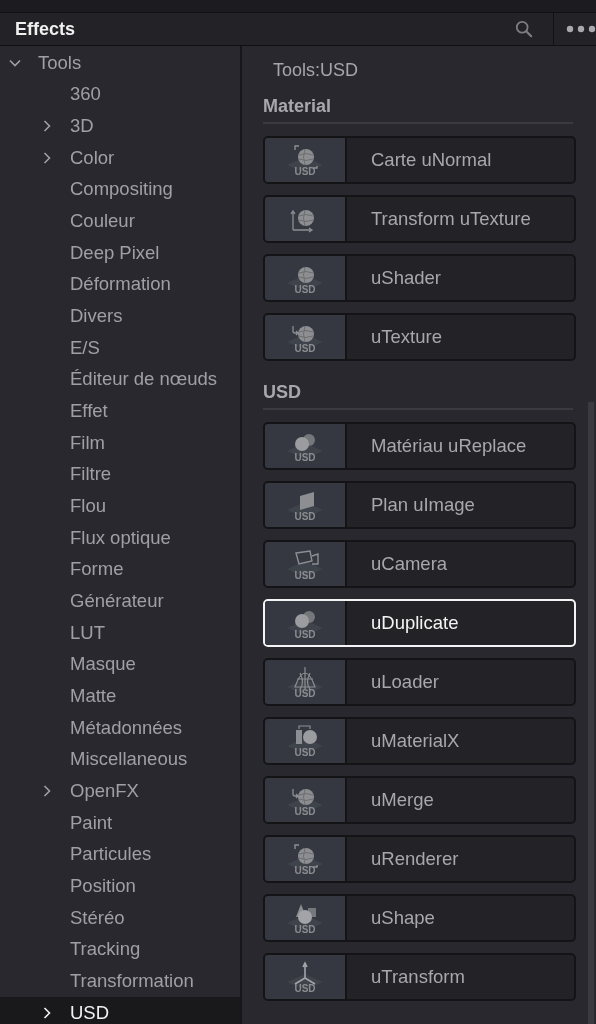 The image size is (596, 1024). What do you see at coordinates (120, 189) in the screenshot?
I see `tree-item: Compositing` at bounding box center [120, 189].